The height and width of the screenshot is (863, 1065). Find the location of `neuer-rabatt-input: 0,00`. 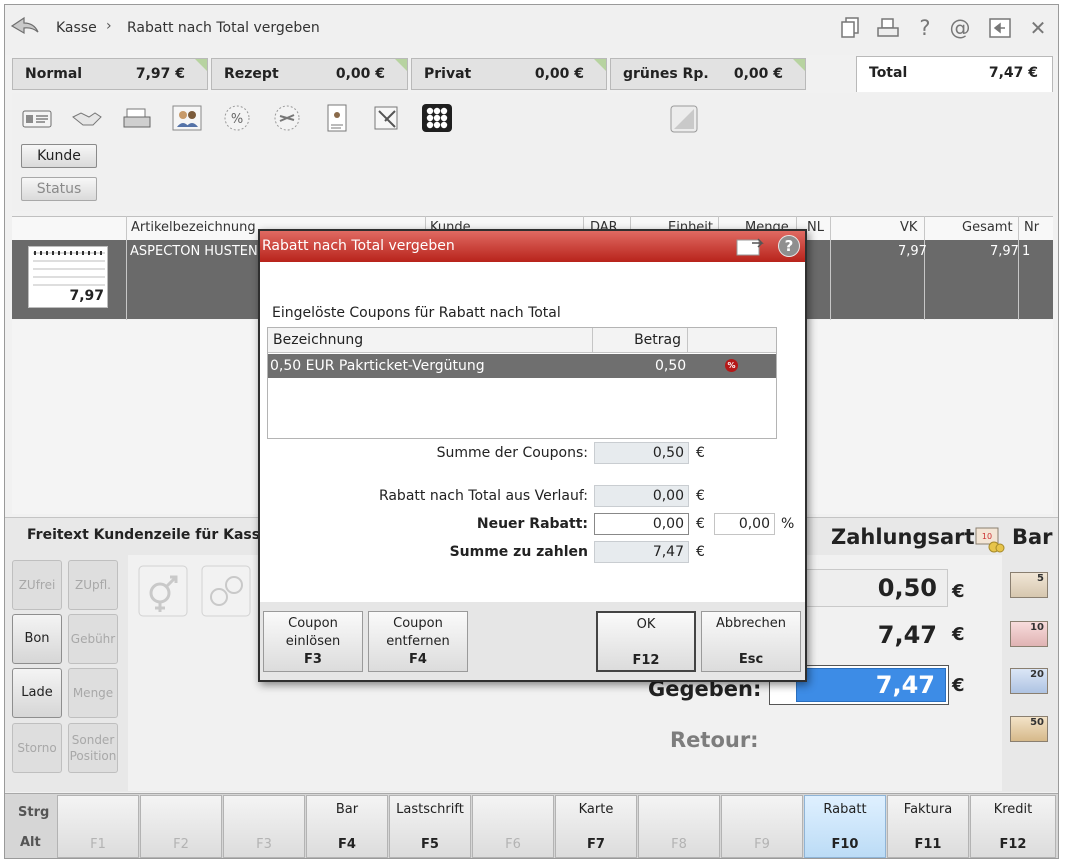

neuer-rabatt-input: 0,00 is located at coordinates (641, 524).